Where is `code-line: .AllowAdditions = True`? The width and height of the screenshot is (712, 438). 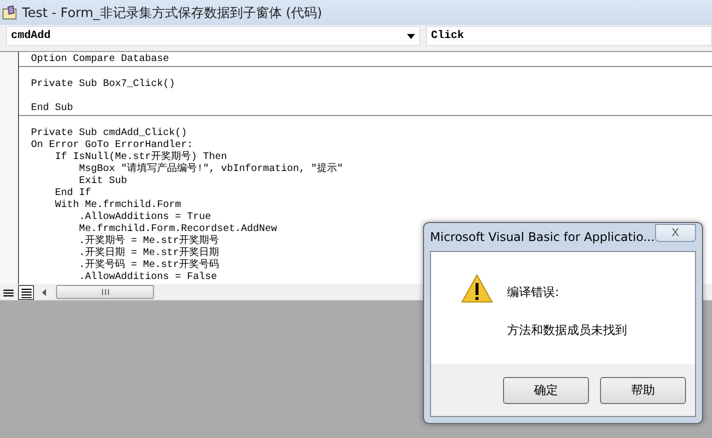
code-line: .AllowAdditions = True is located at coordinates (145, 218).